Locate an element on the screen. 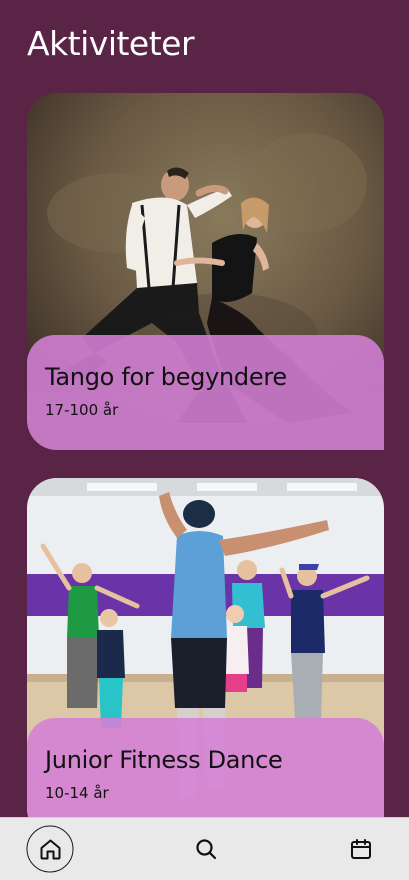 This screenshot has width=409, height=880. calendar-icon is located at coordinates (361, 849).